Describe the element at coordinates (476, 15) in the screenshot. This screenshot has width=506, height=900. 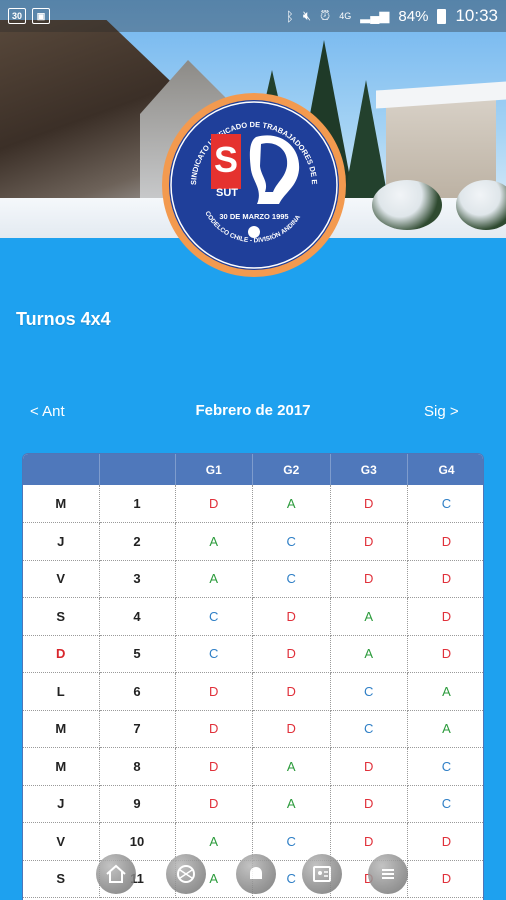
I see `clock: 10:33` at that location.